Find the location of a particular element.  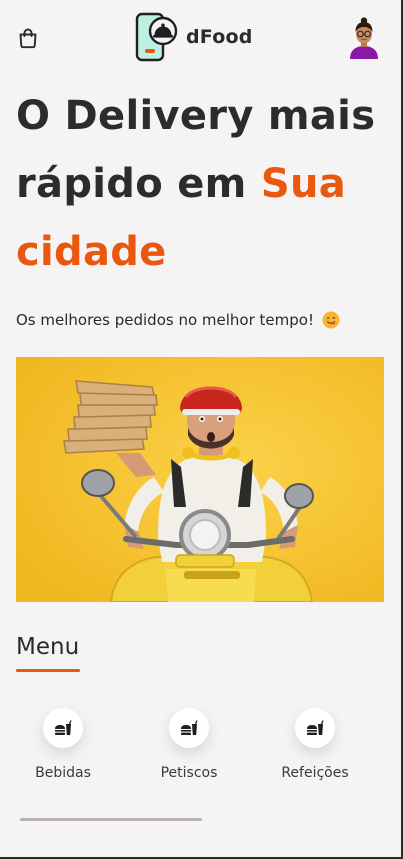

shopping-bag-icon is located at coordinates (28, 38).